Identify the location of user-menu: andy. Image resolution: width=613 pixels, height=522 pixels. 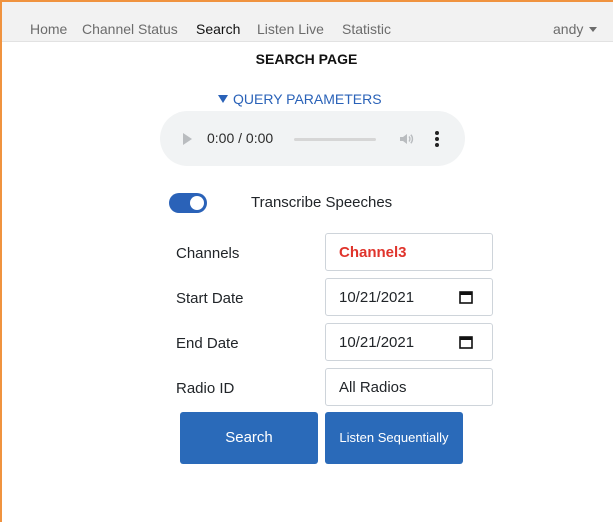
(575, 29).